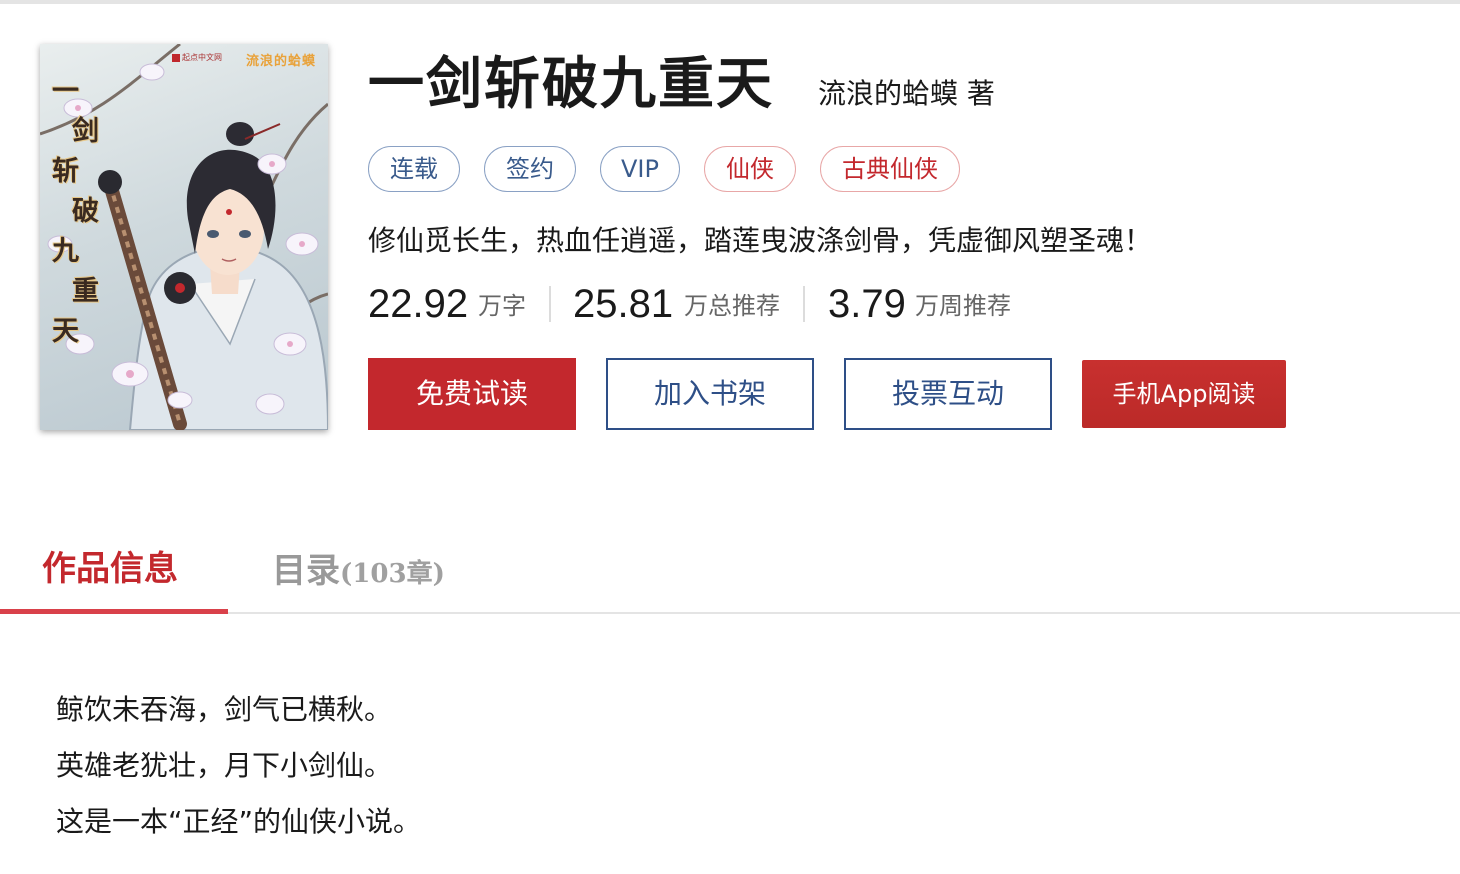 The width and height of the screenshot is (1460, 874). What do you see at coordinates (502, 306) in the screenshot?
I see `word-count-unit: 万字` at bounding box center [502, 306].